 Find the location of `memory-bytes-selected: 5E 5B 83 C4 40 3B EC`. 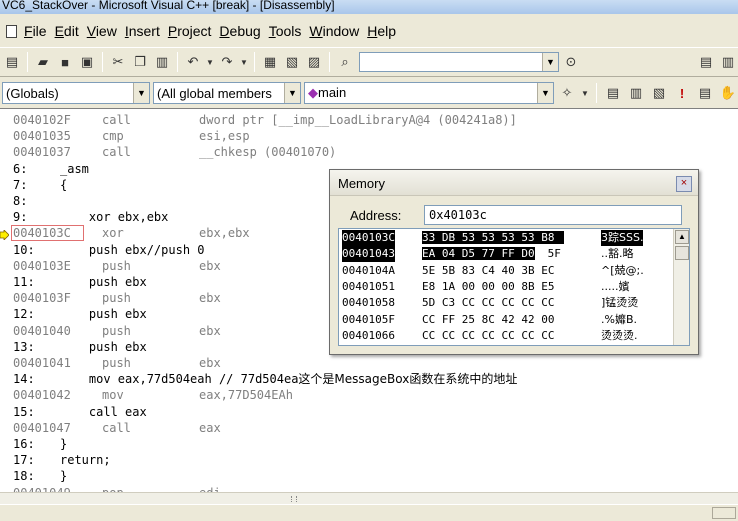

memory-bytes-selected: 5E 5B 83 C4 40 3B EC is located at coordinates (488, 270).